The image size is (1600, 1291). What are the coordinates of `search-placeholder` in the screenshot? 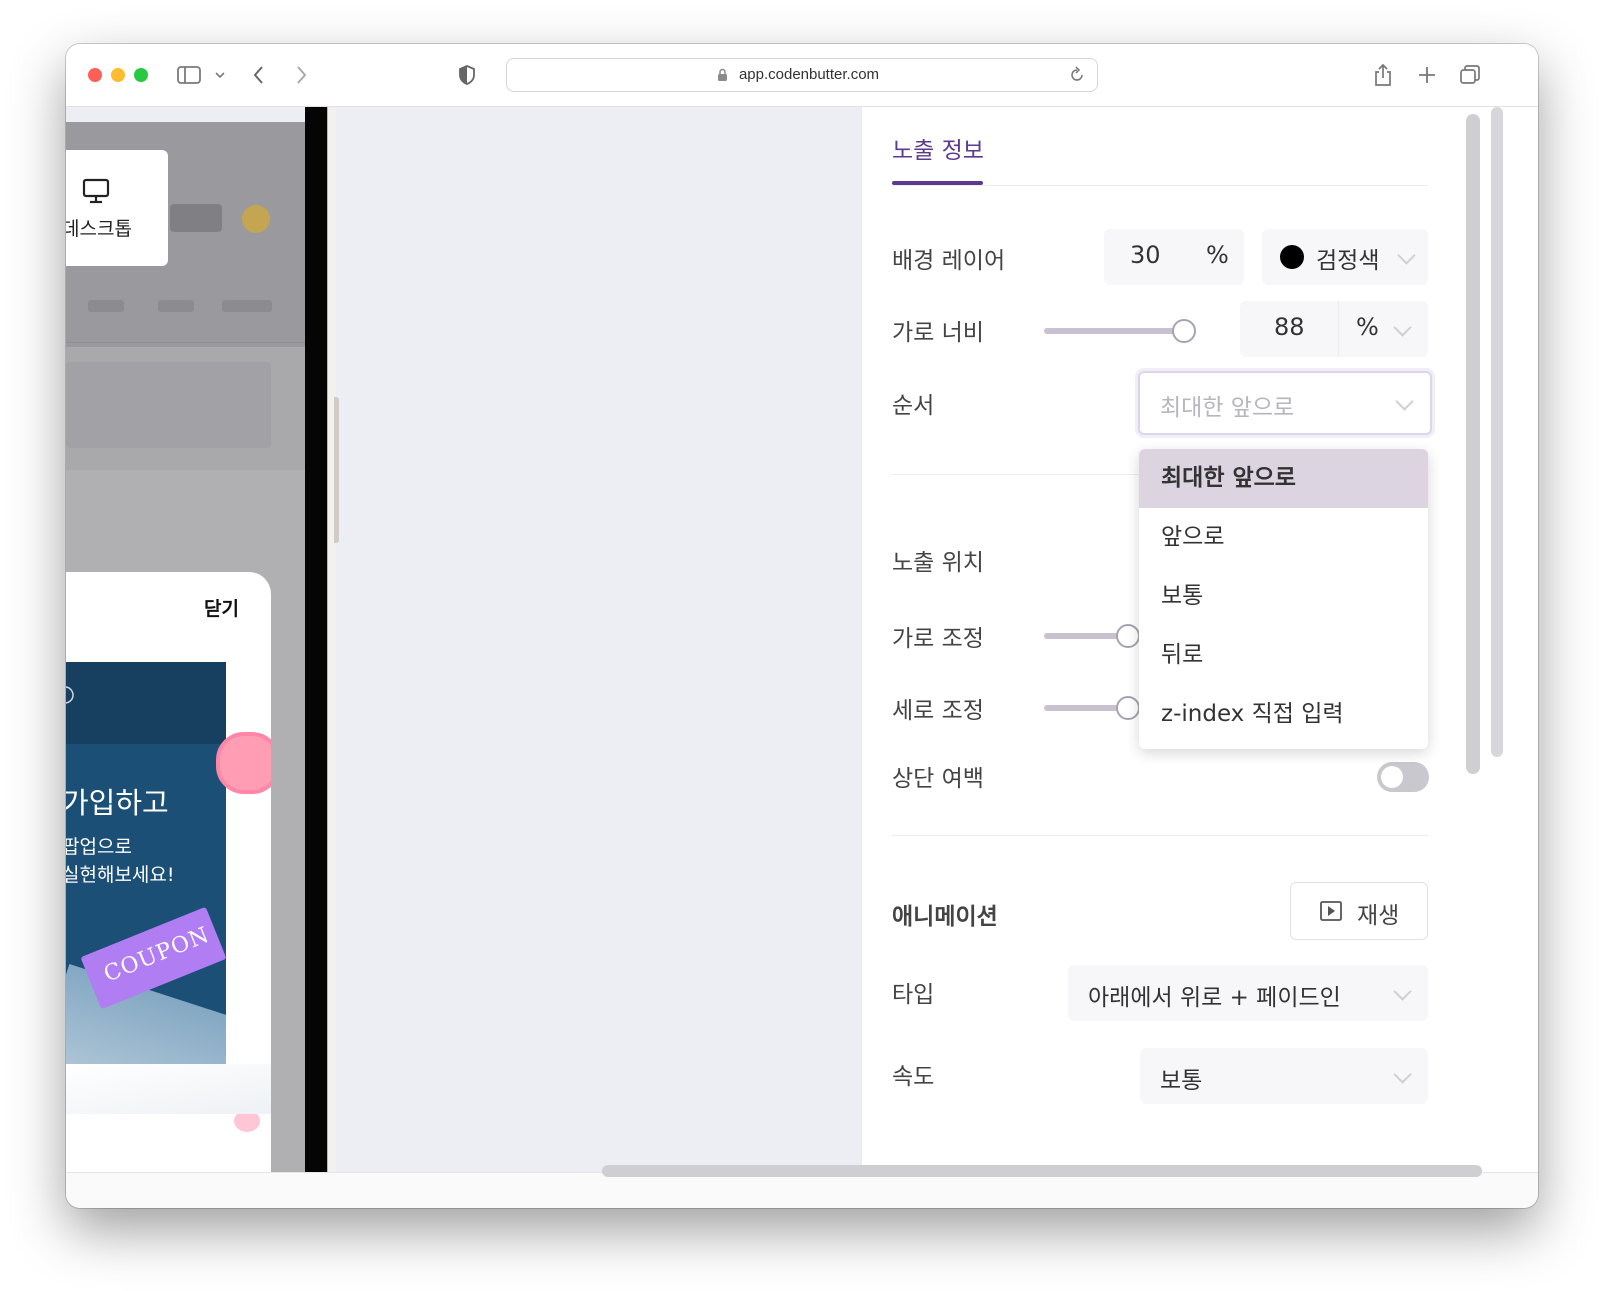 It's located at (168, 405).